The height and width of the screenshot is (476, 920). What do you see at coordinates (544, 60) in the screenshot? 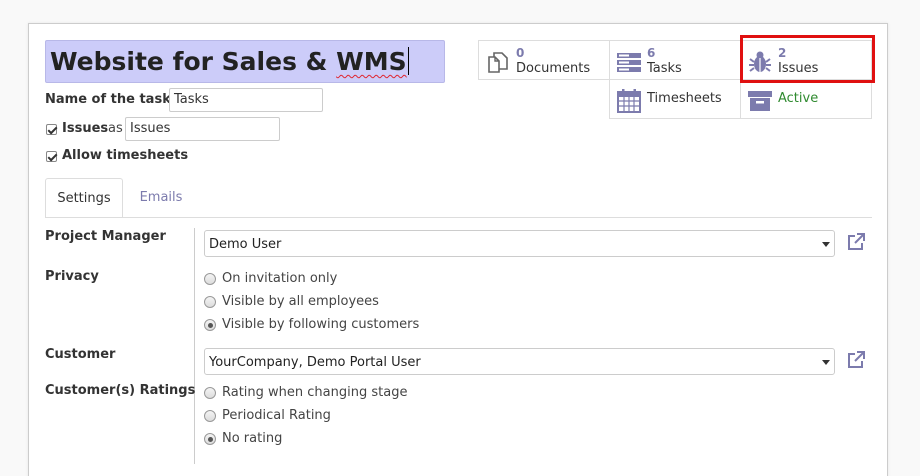
I see `documents-button: 0 Documents` at bounding box center [544, 60].